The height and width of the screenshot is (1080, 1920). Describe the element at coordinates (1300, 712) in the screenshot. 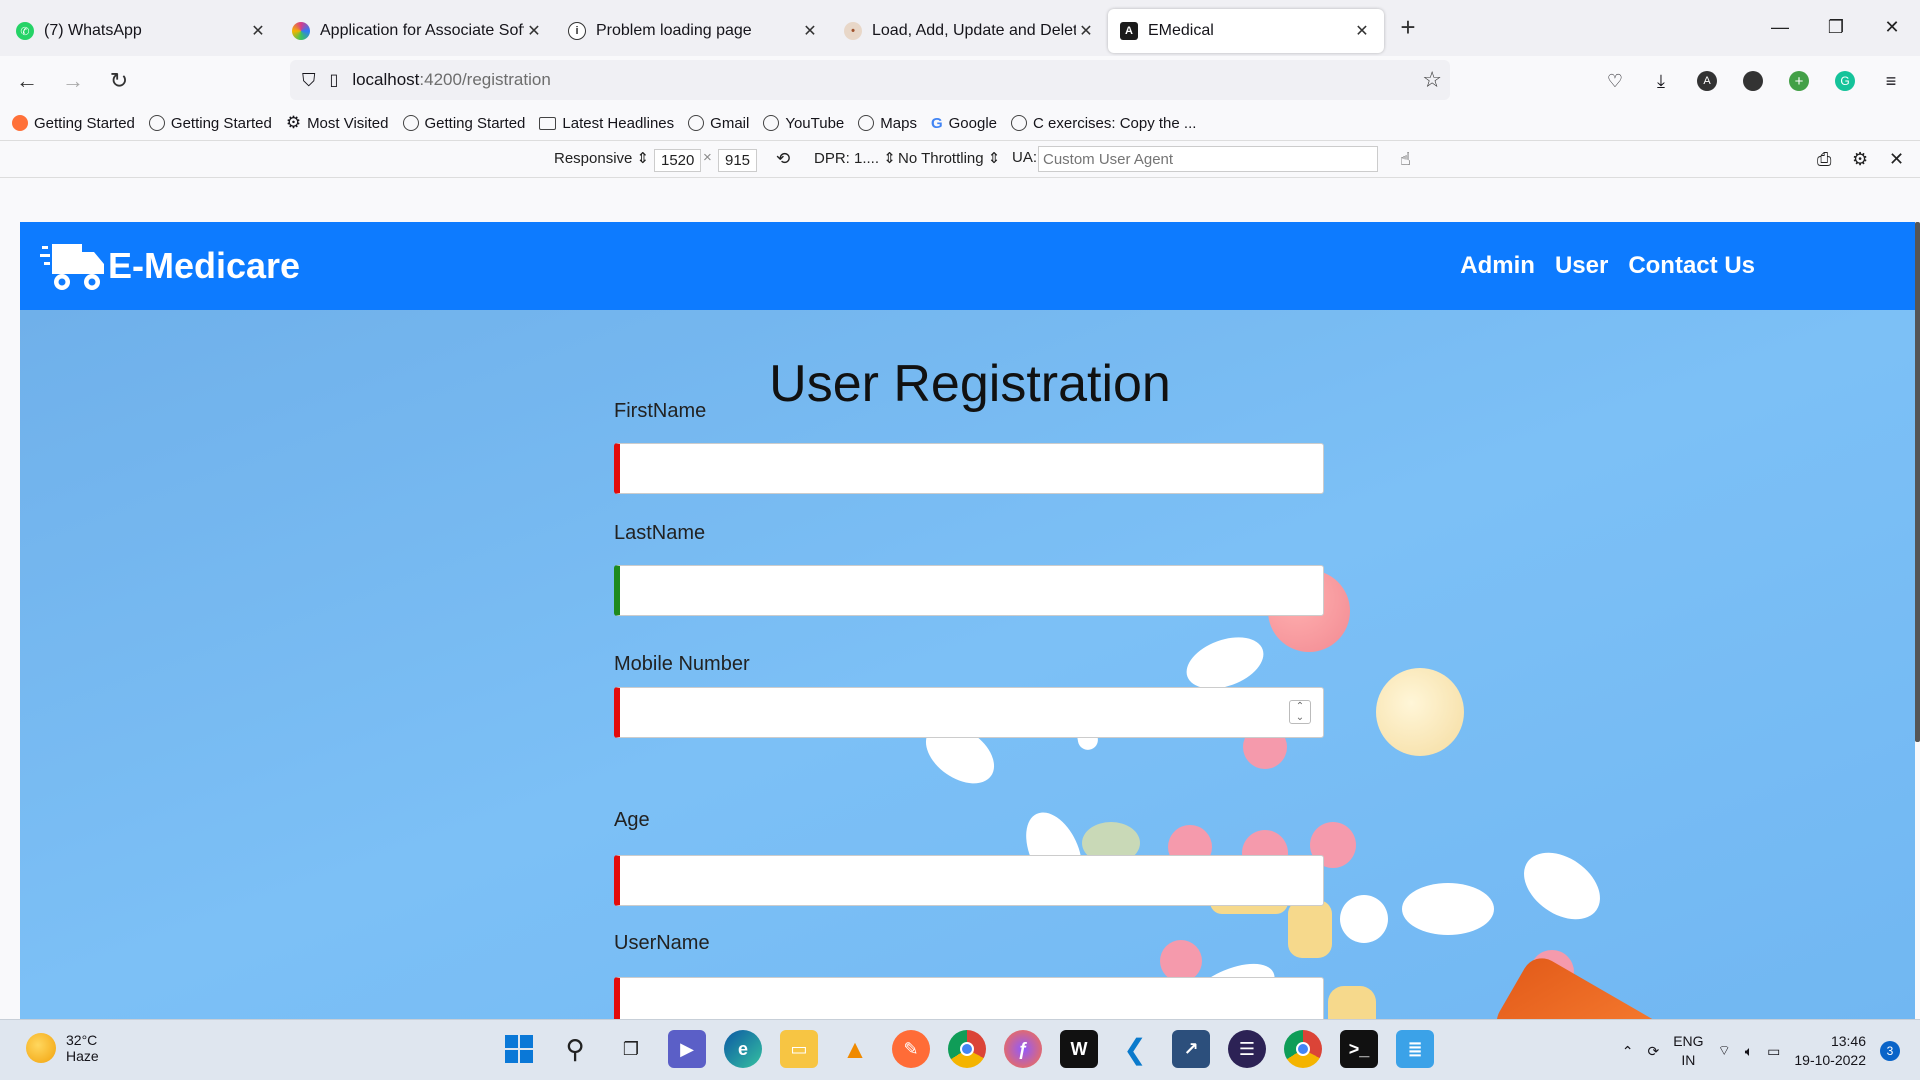

I see `number-spinner-icon: ⌃ ⌄` at that location.